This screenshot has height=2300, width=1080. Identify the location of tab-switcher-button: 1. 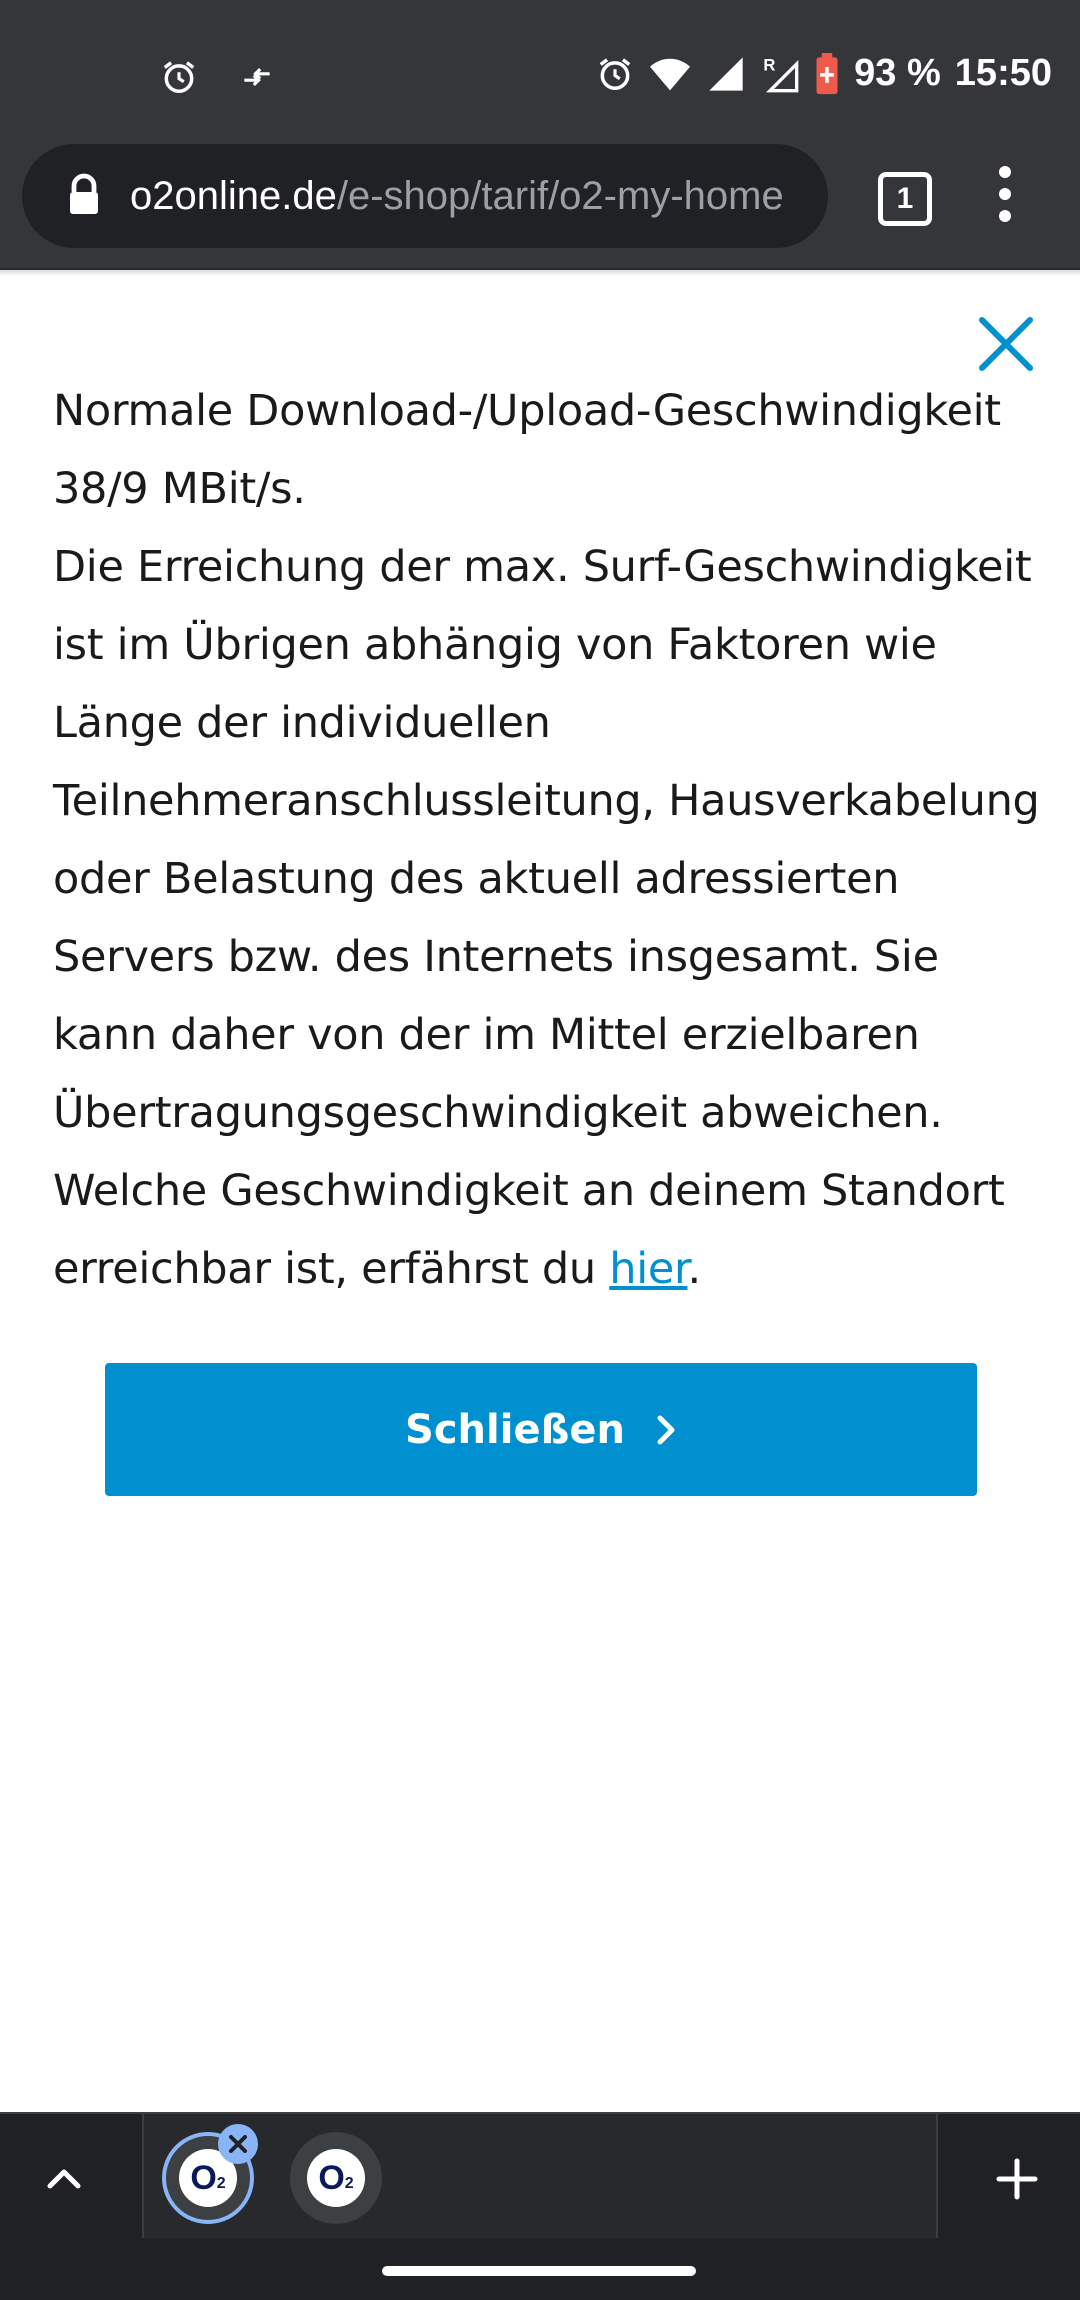
(905, 199).